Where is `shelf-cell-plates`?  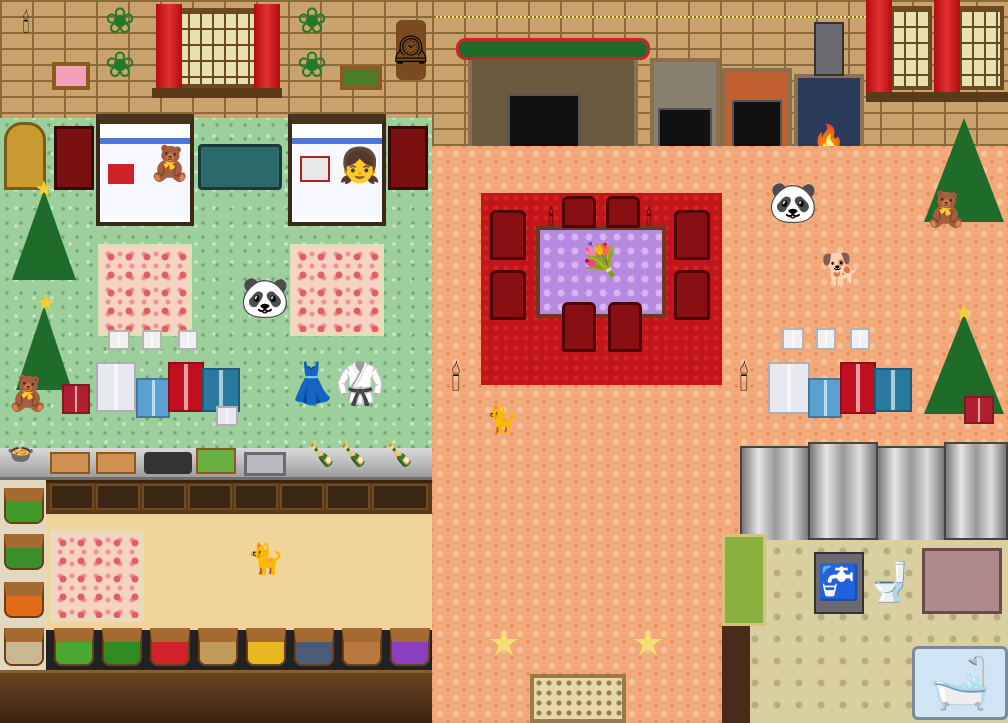 shelf-cell-plates is located at coordinates (72, 497).